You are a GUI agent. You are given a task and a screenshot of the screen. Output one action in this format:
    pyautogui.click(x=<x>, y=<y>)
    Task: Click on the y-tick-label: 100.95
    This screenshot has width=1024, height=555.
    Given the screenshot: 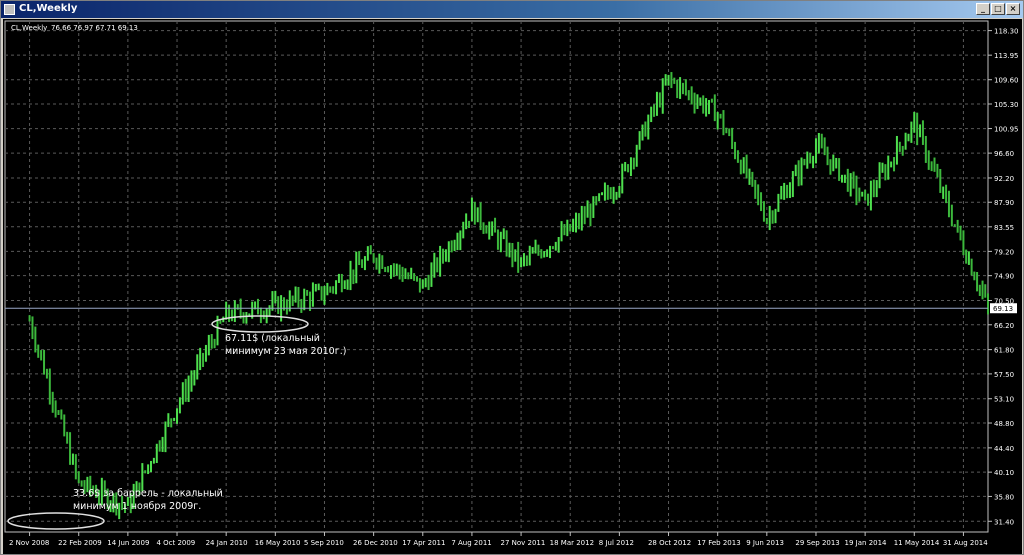 What is the action you would take?
    pyautogui.click(x=1006, y=130)
    